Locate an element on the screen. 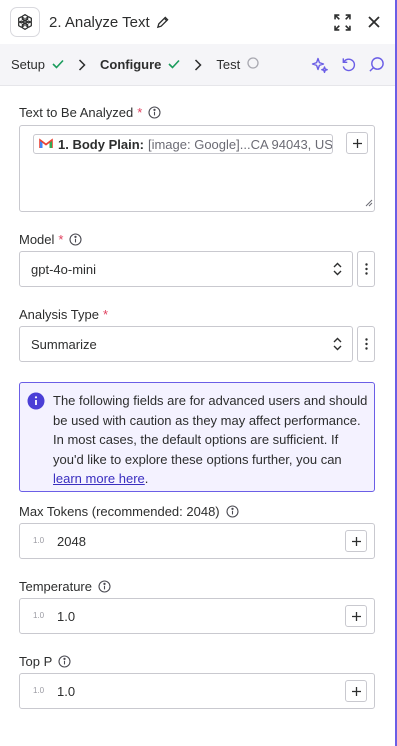 This screenshot has height=746, width=397. notice-period: . is located at coordinates (146, 478).